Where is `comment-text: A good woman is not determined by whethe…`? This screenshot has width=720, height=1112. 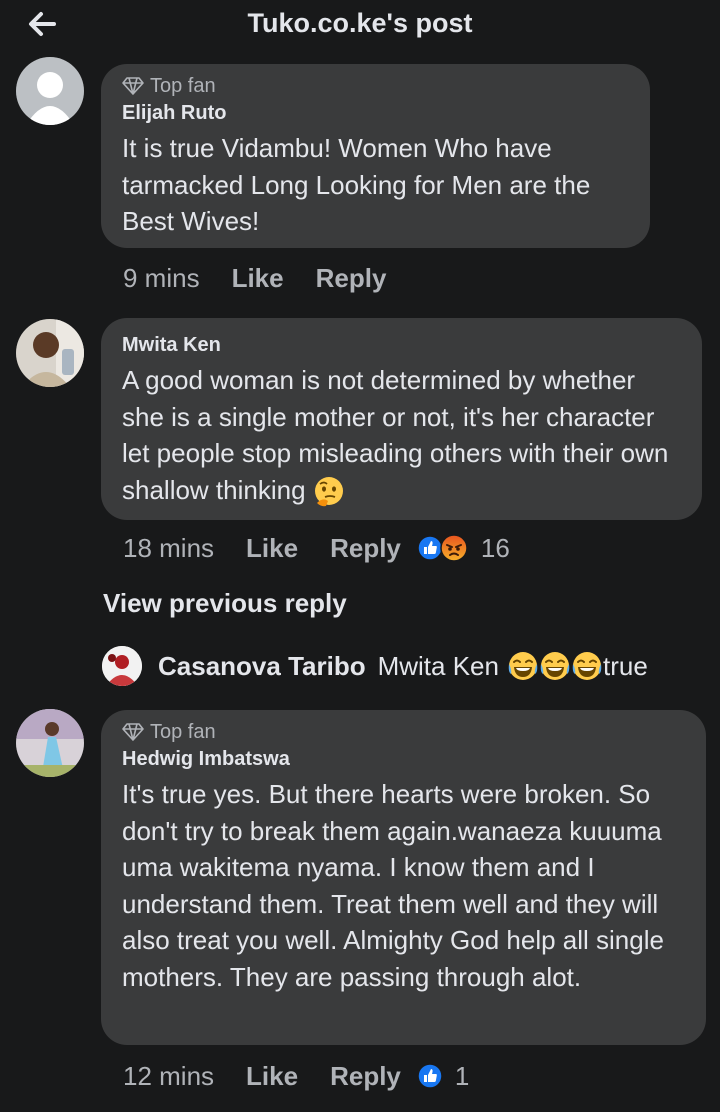
comment-text: A good woman is not determined by whethe… is located at coordinates (402, 435).